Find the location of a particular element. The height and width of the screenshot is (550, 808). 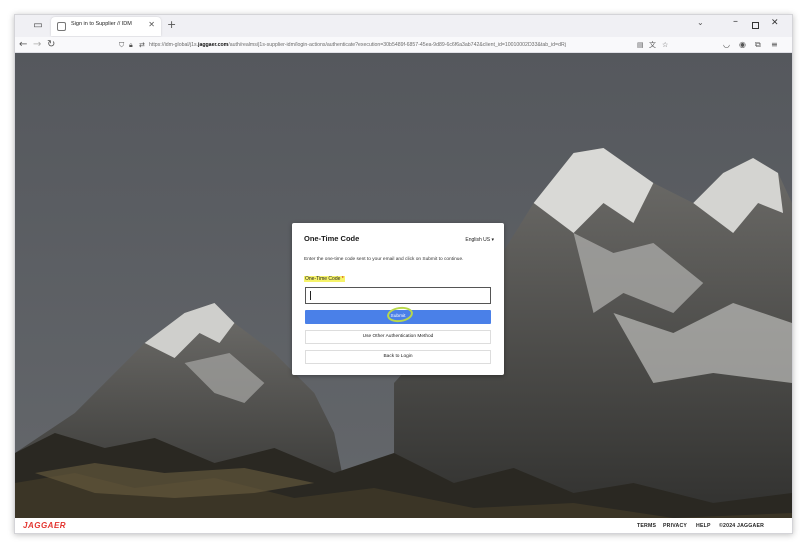

back-to-login-button: Back to Login is located at coordinates (398, 357).